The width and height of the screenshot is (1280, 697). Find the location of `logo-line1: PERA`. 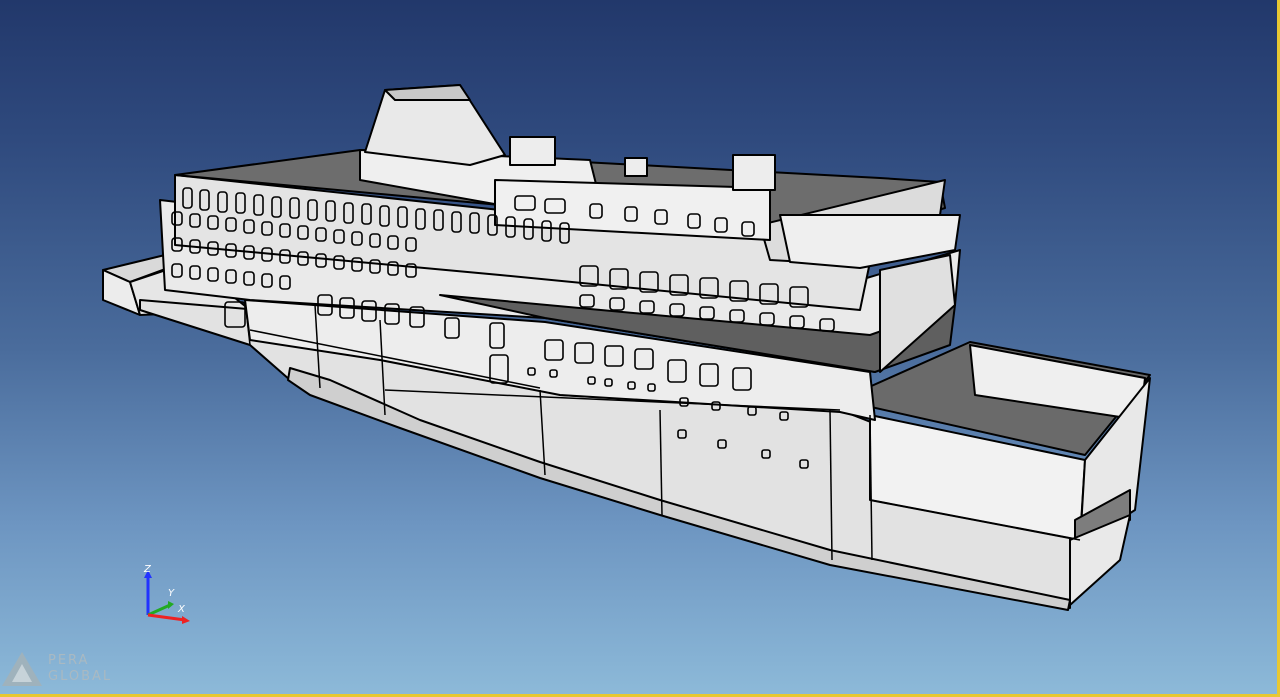

logo-line1: PERA is located at coordinates (69, 660).